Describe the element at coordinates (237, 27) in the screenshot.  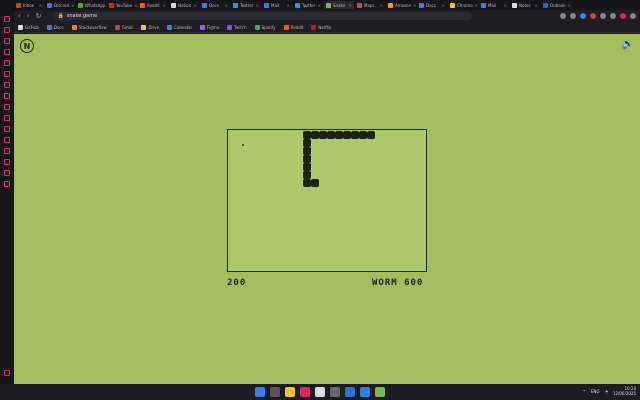
I see `bookmark-item: Twitch` at that location.